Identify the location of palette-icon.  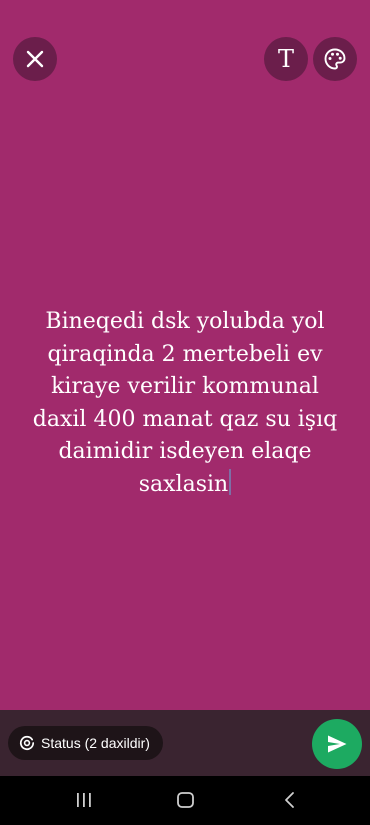
(335, 59).